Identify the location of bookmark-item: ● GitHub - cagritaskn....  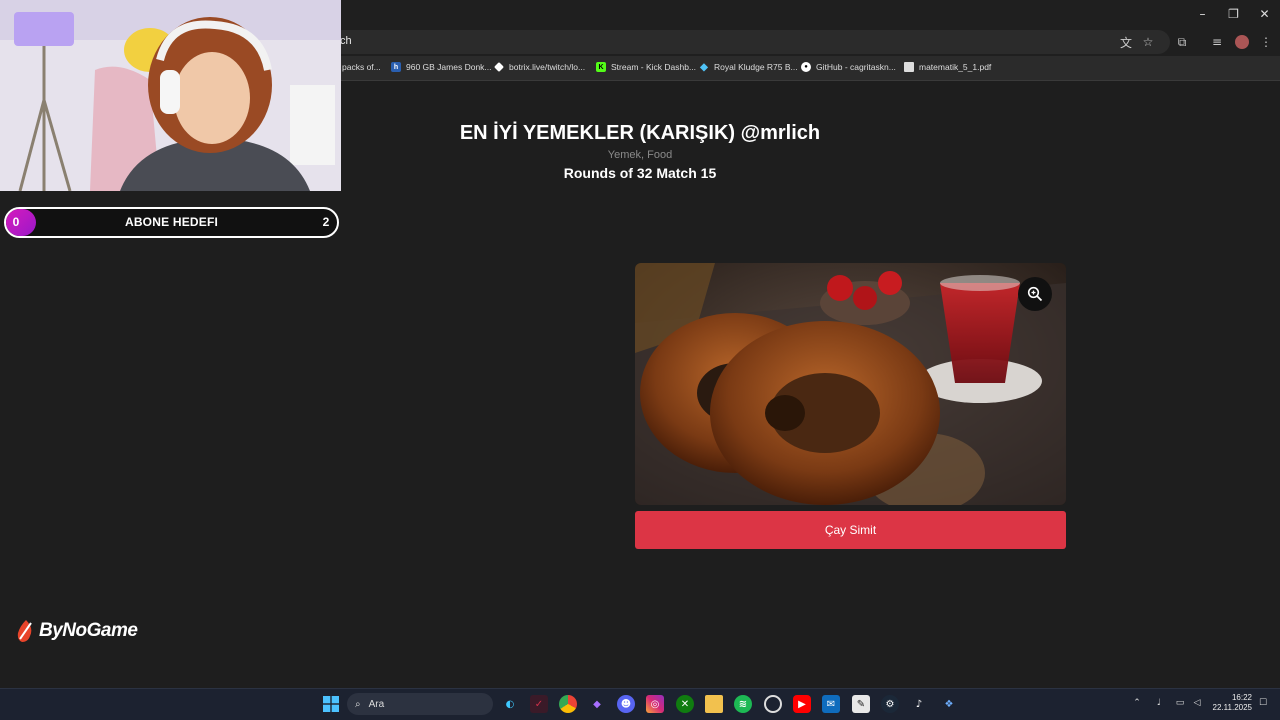
(848, 67).